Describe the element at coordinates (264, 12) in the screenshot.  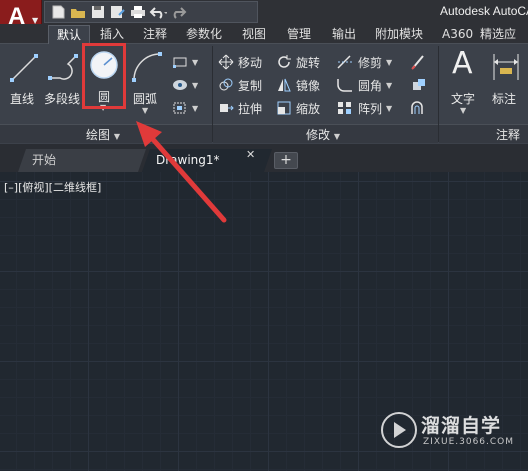
I see `title-bar: Autodesk AutoCAD` at that location.